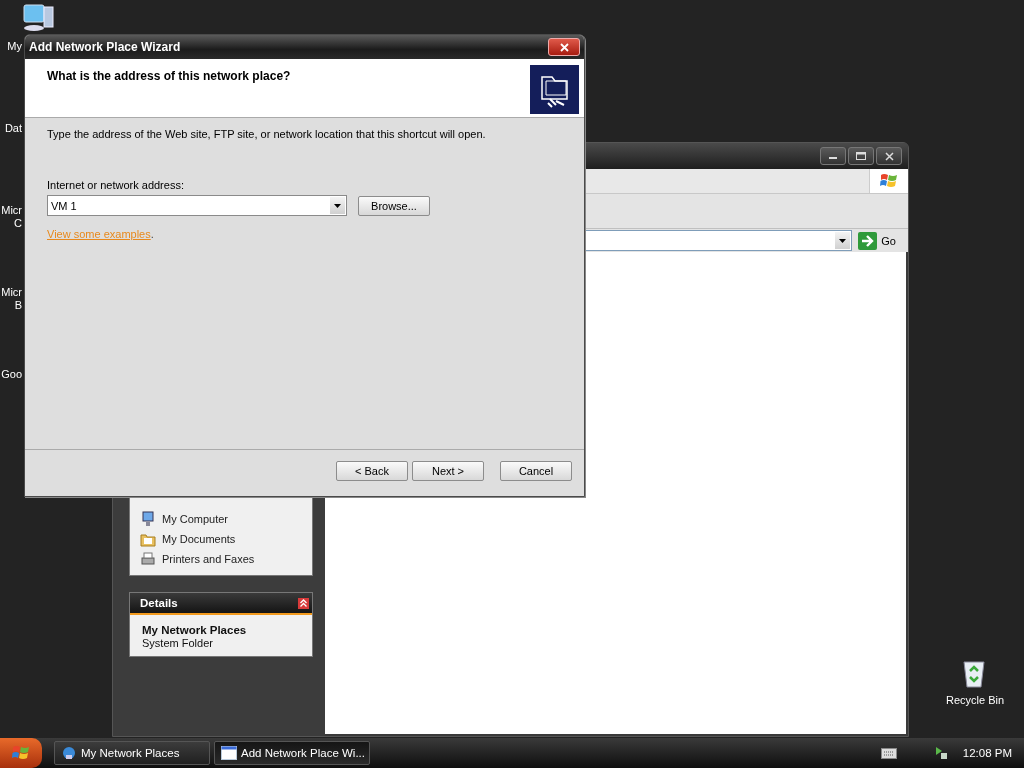 The image size is (1024, 768). I want to click on place-link: Printers and Faxes, so click(208, 559).